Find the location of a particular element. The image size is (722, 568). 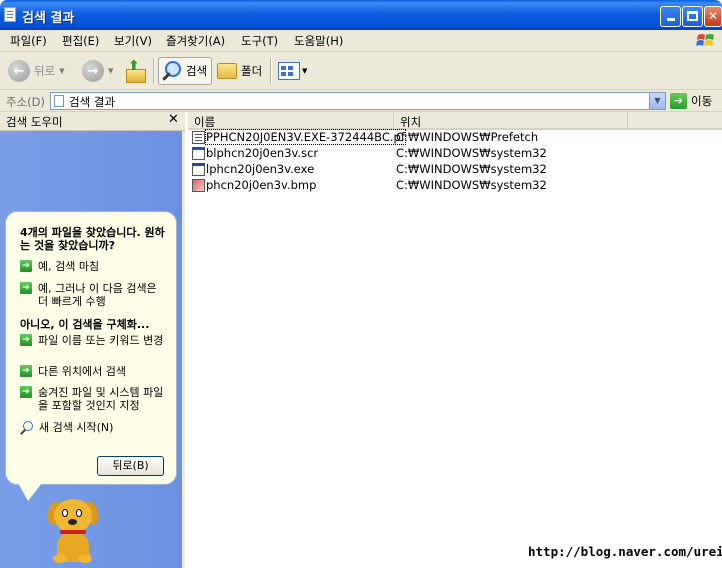

file-location: C:₩WINDOWS₩Prefetch is located at coordinates (467, 137).